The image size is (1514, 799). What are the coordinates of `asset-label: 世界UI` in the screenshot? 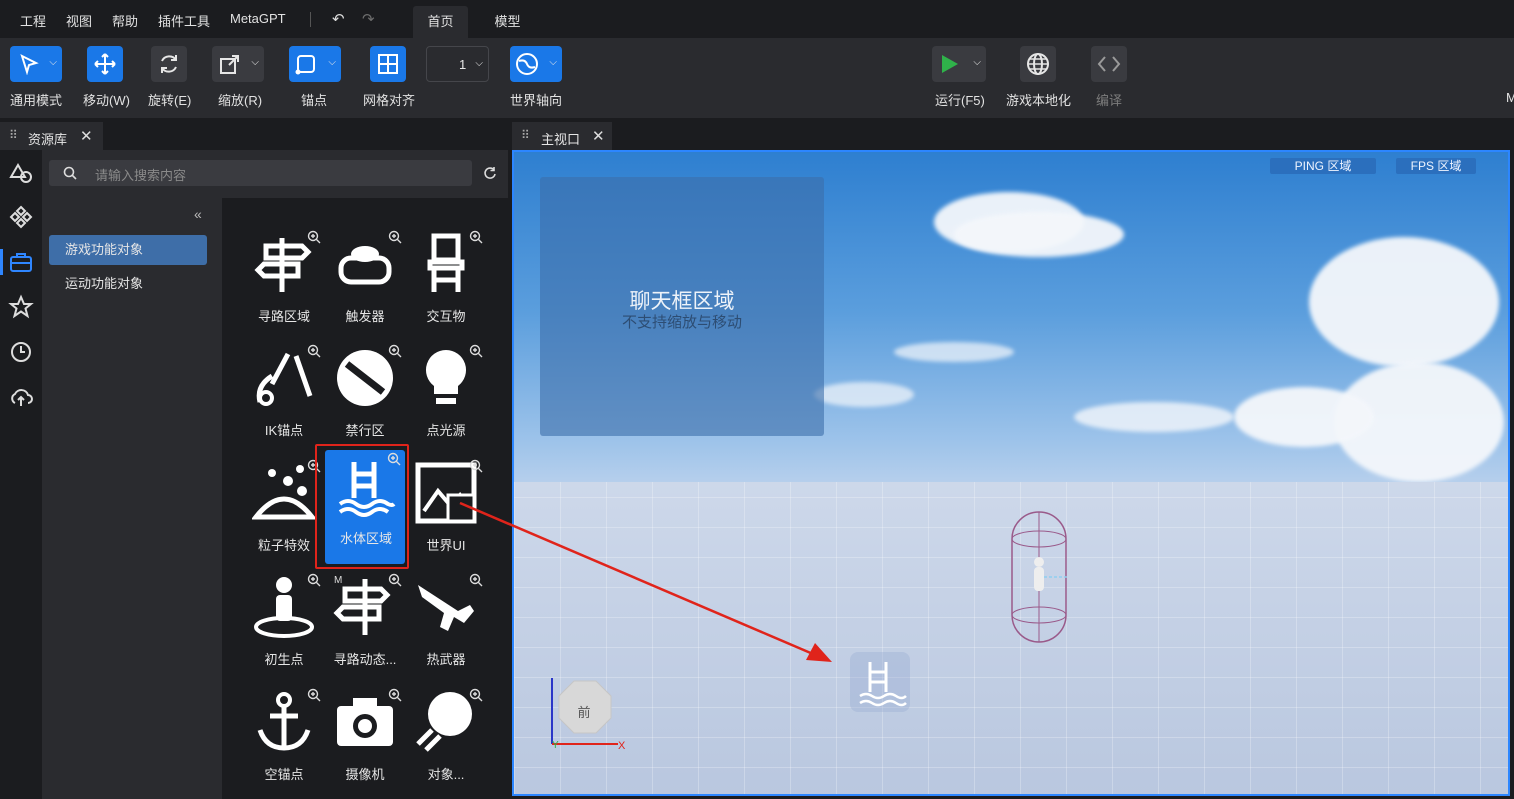 It's located at (446, 545).